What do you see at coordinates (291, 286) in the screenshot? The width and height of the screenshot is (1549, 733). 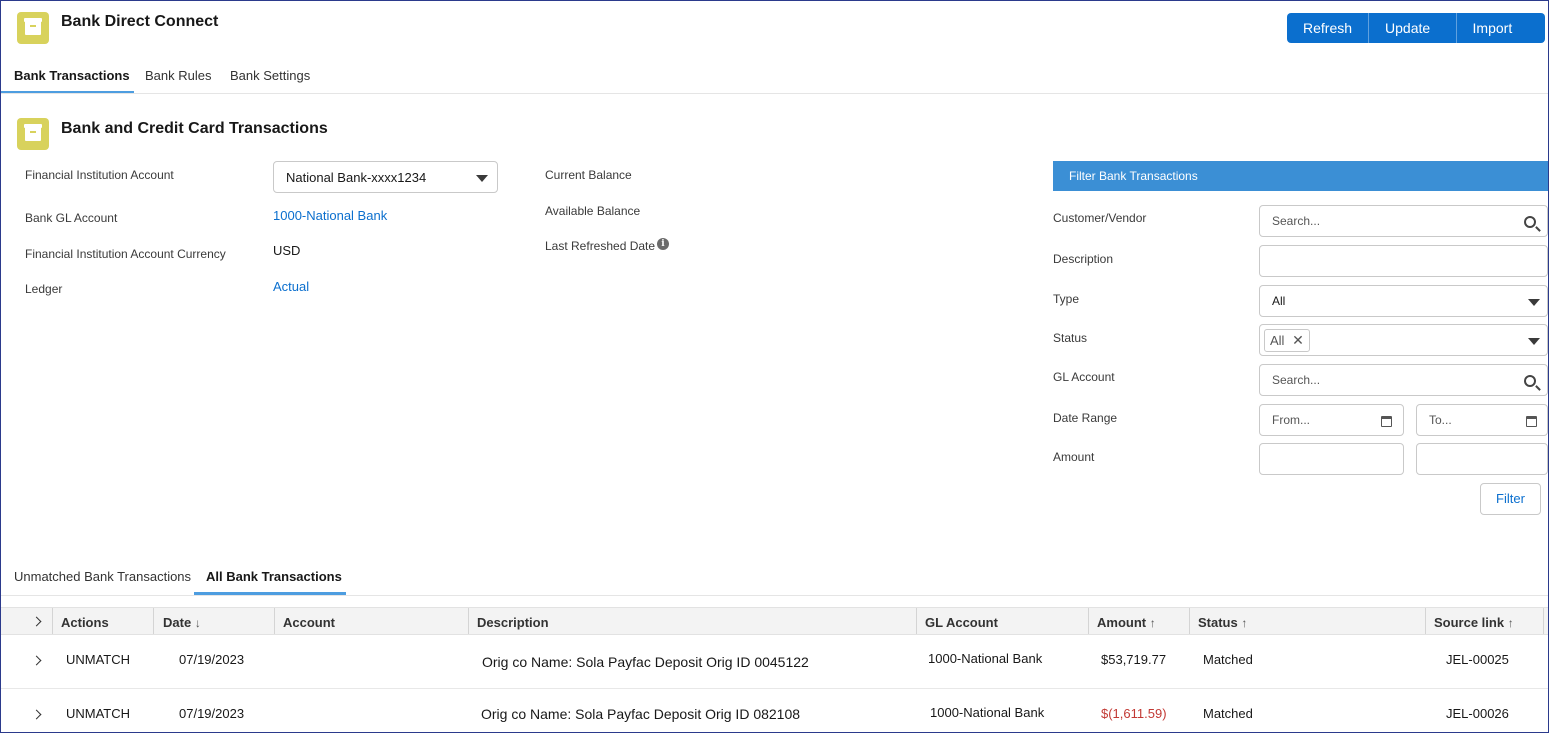 I see `ledger-link: Actual` at bounding box center [291, 286].